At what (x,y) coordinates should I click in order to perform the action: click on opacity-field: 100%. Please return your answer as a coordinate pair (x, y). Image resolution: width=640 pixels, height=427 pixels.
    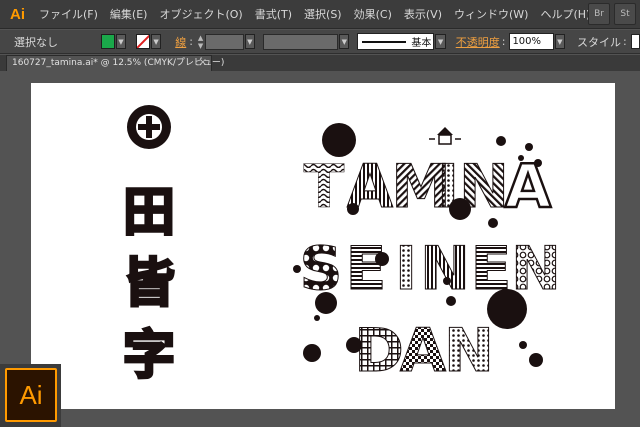
    Looking at the image, I should click on (531, 41).